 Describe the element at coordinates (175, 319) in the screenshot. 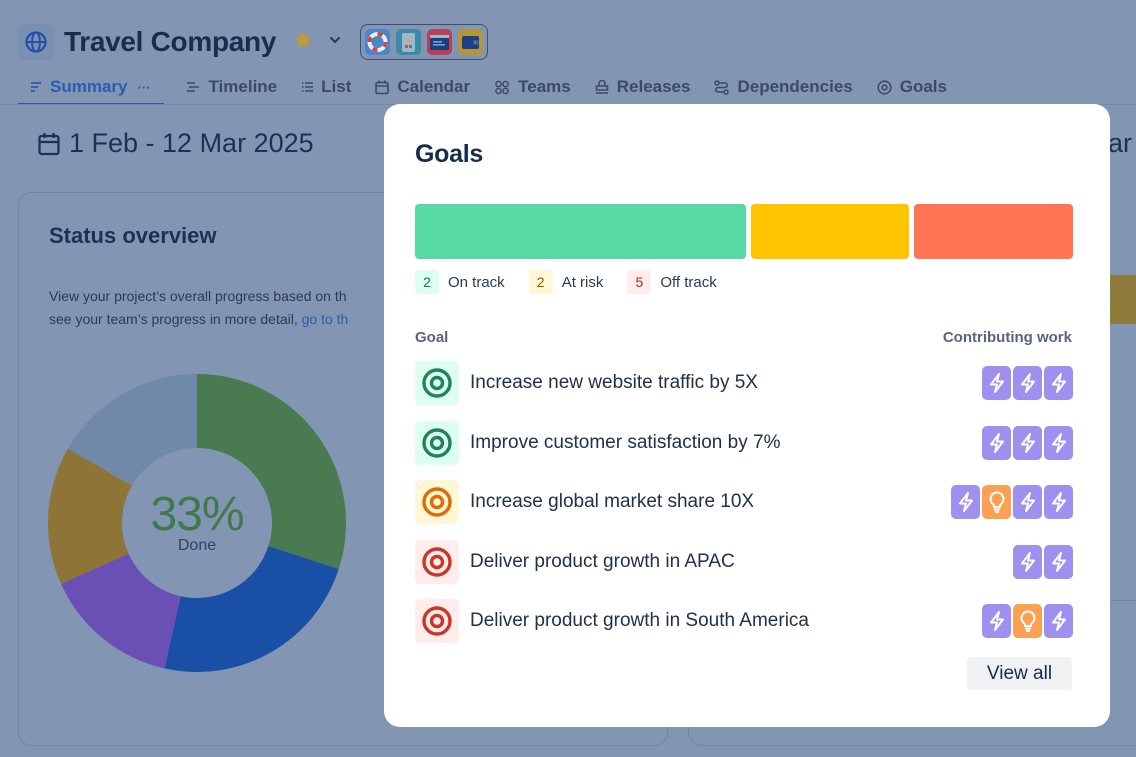

I see `description-text: see your team’s progress in more detail,` at that location.